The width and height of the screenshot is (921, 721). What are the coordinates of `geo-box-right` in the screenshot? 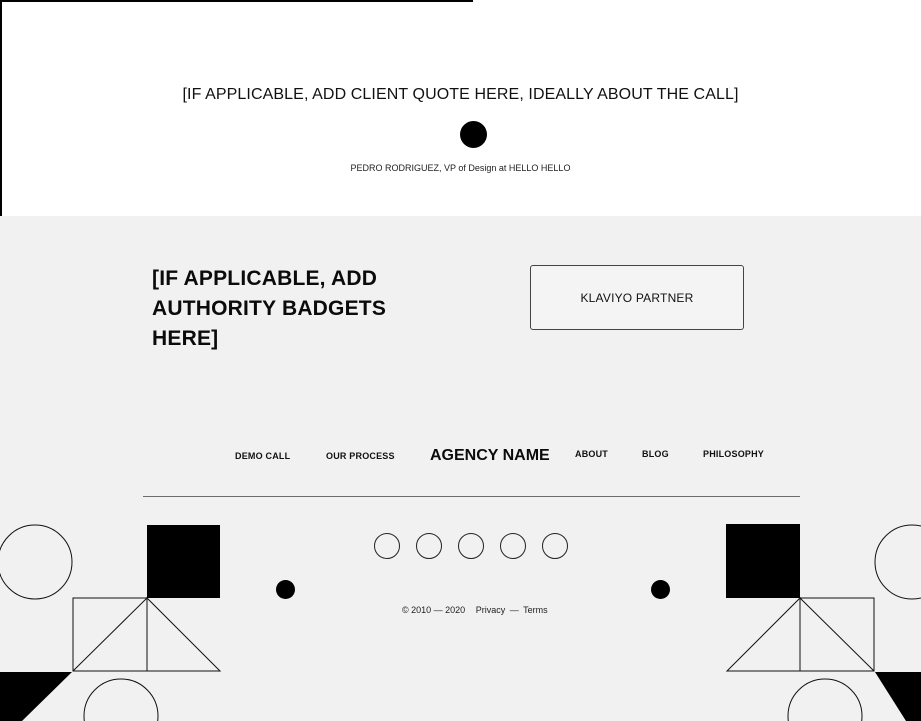 It's located at (837, 634).